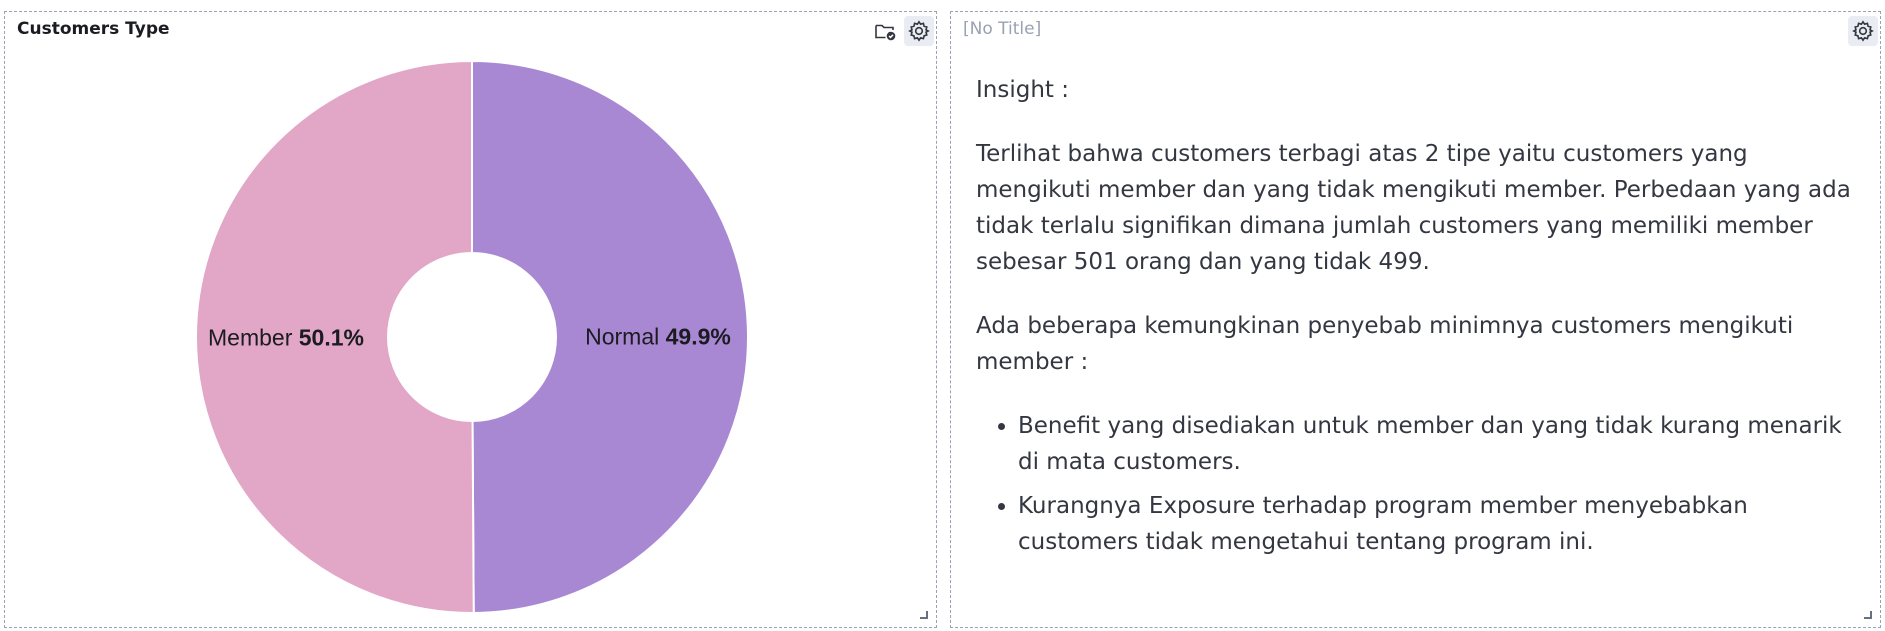 Image resolution: width=1885 pixels, height=631 pixels. Describe the element at coordinates (1022, 90) in the screenshot. I see `insight-heading: Insight :` at that location.